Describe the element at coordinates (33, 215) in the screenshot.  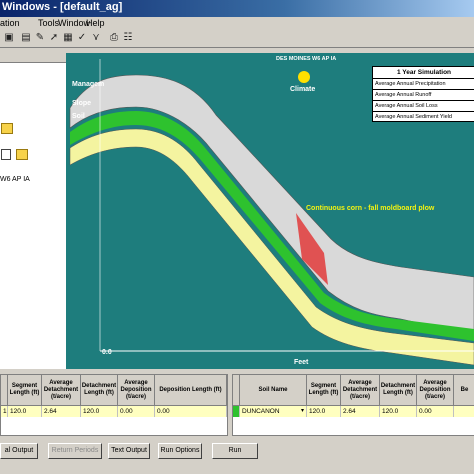
I see `project-tree-panel: W6 AP IA` at that location.